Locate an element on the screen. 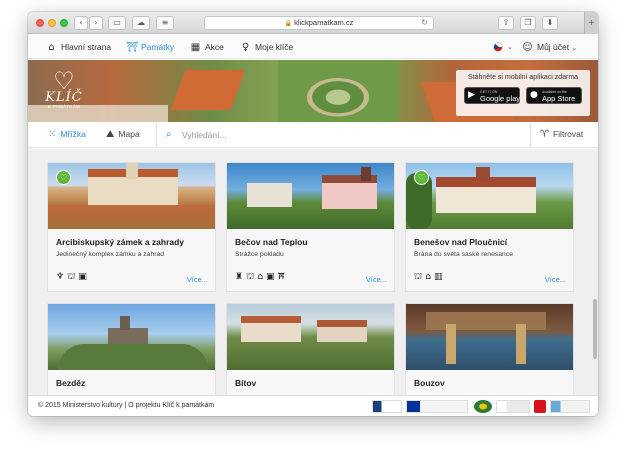 The height and width of the screenshot is (457, 625). cloud-icon: ☁ is located at coordinates (141, 23).